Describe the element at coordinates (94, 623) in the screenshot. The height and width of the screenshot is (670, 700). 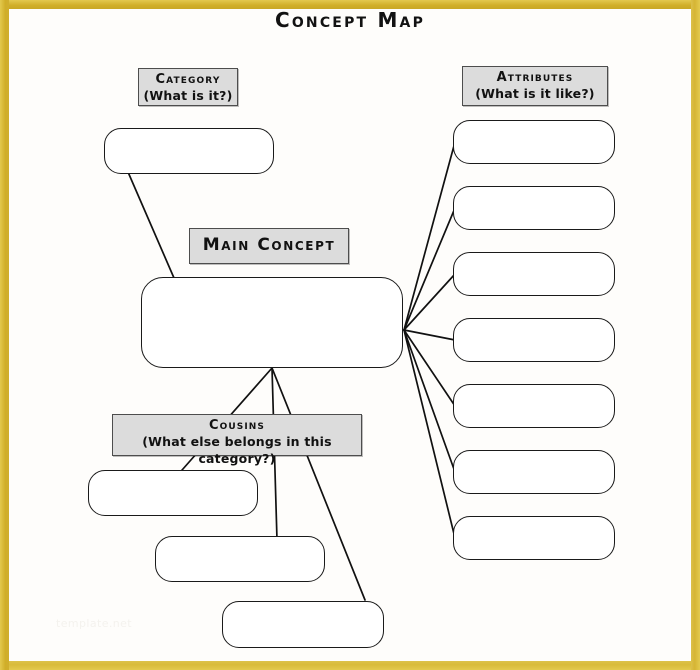
I see `watermark: template.net` at that location.